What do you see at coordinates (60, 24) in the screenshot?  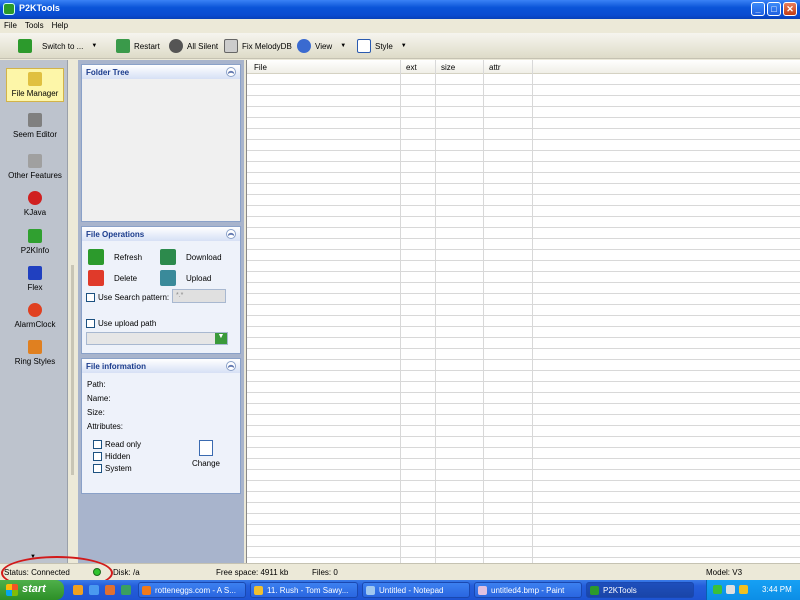 I see `menu-help: Help` at bounding box center [60, 24].